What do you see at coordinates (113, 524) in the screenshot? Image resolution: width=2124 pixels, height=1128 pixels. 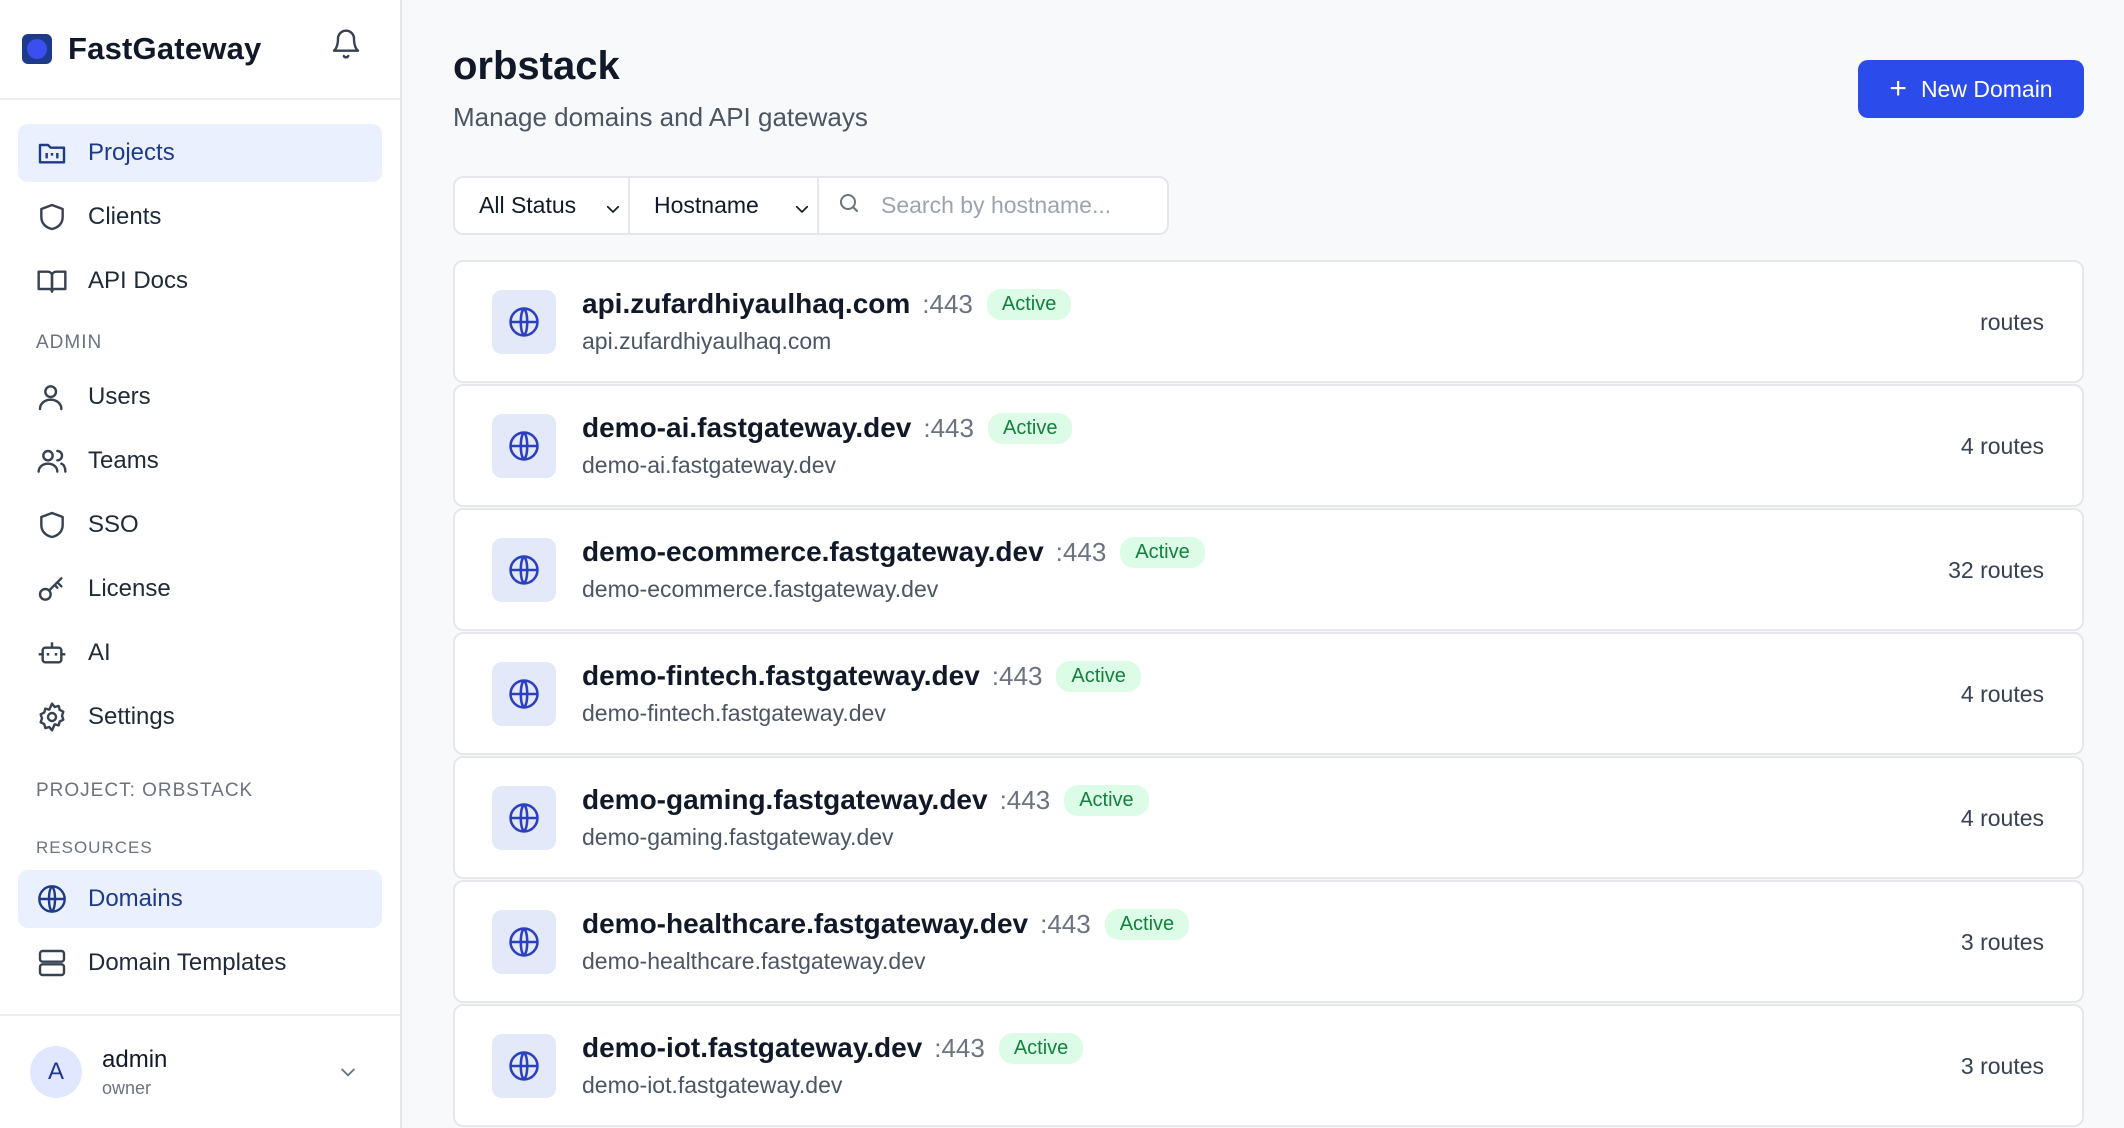 I see `sidebar-item-label: SSO` at bounding box center [113, 524].